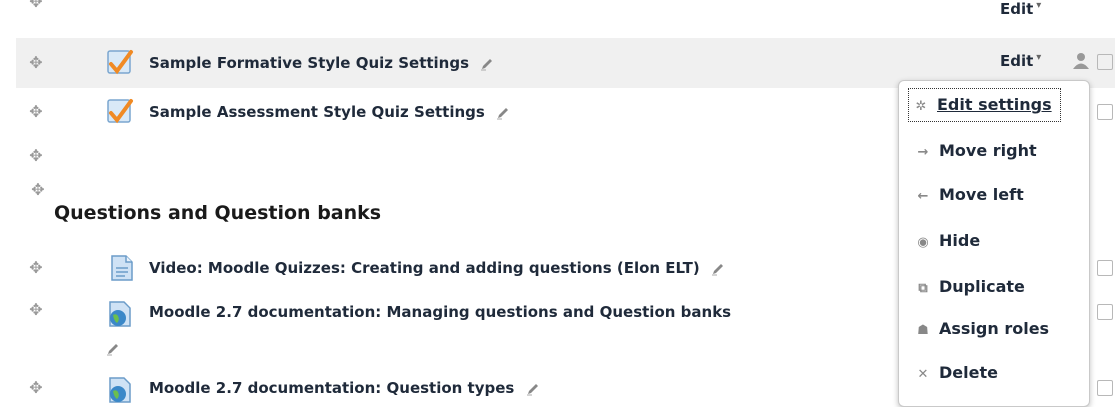  Describe the element at coordinates (921, 106) in the screenshot. I see `gear-icon: ✲` at that location.